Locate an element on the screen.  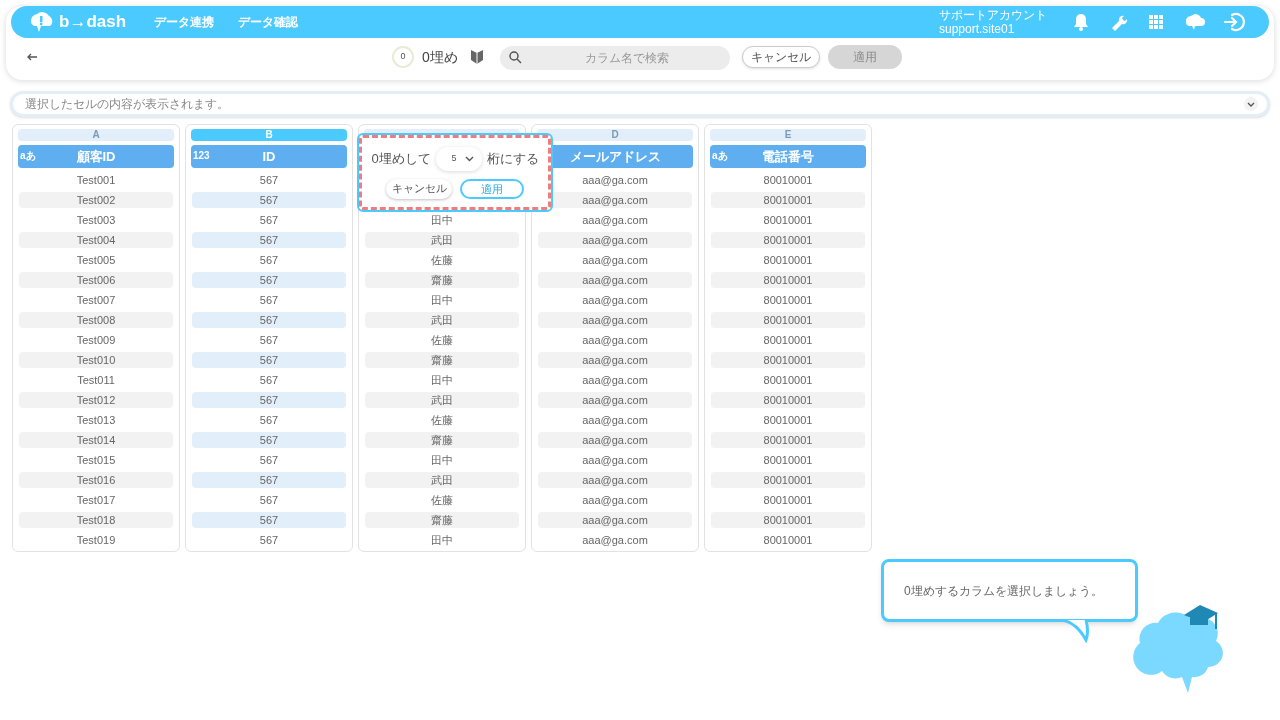
table-cell: Test006 is located at coordinates (96, 280).